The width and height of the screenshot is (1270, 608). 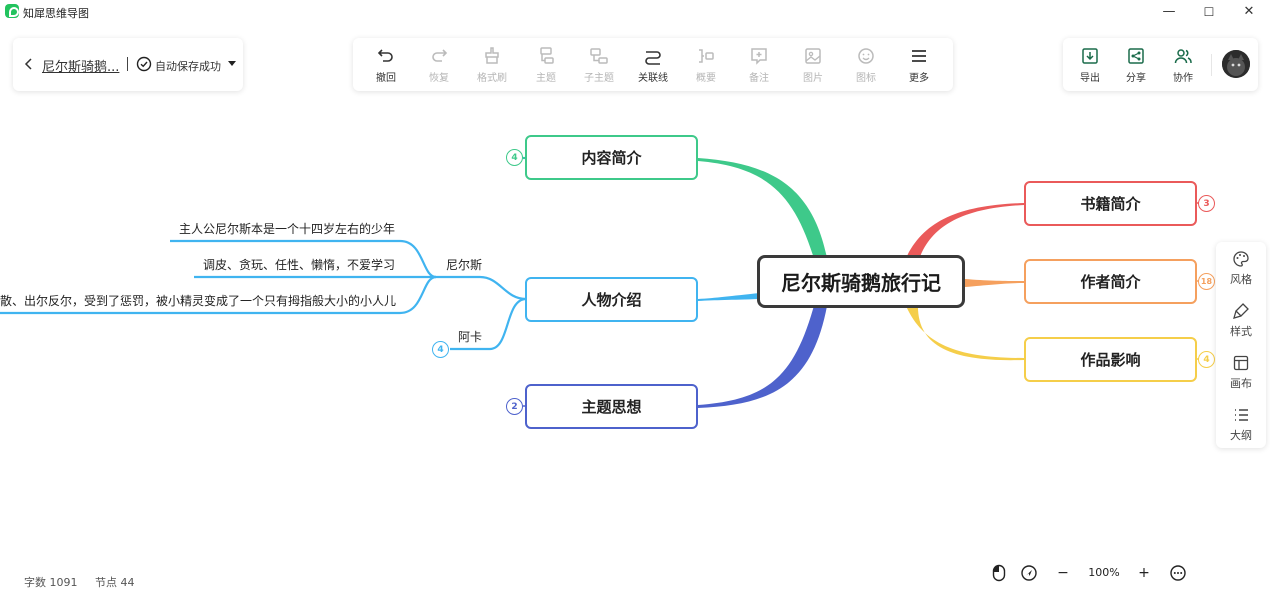 What do you see at coordinates (1241, 331) in the screenshot?
I see `node-style-label: 样式` at bounding box center [1241, 331].